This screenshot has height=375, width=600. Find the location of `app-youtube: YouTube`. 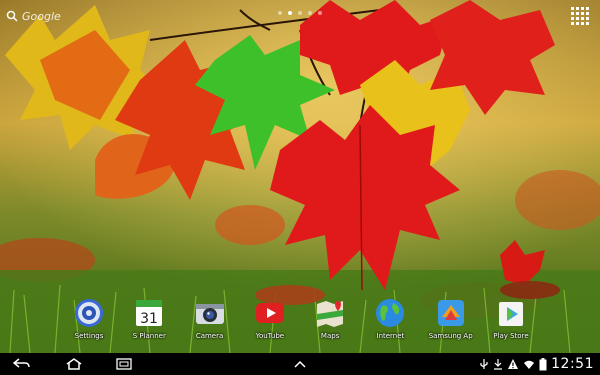

app-youtube: YouTube is located at coordinates (270, 320).